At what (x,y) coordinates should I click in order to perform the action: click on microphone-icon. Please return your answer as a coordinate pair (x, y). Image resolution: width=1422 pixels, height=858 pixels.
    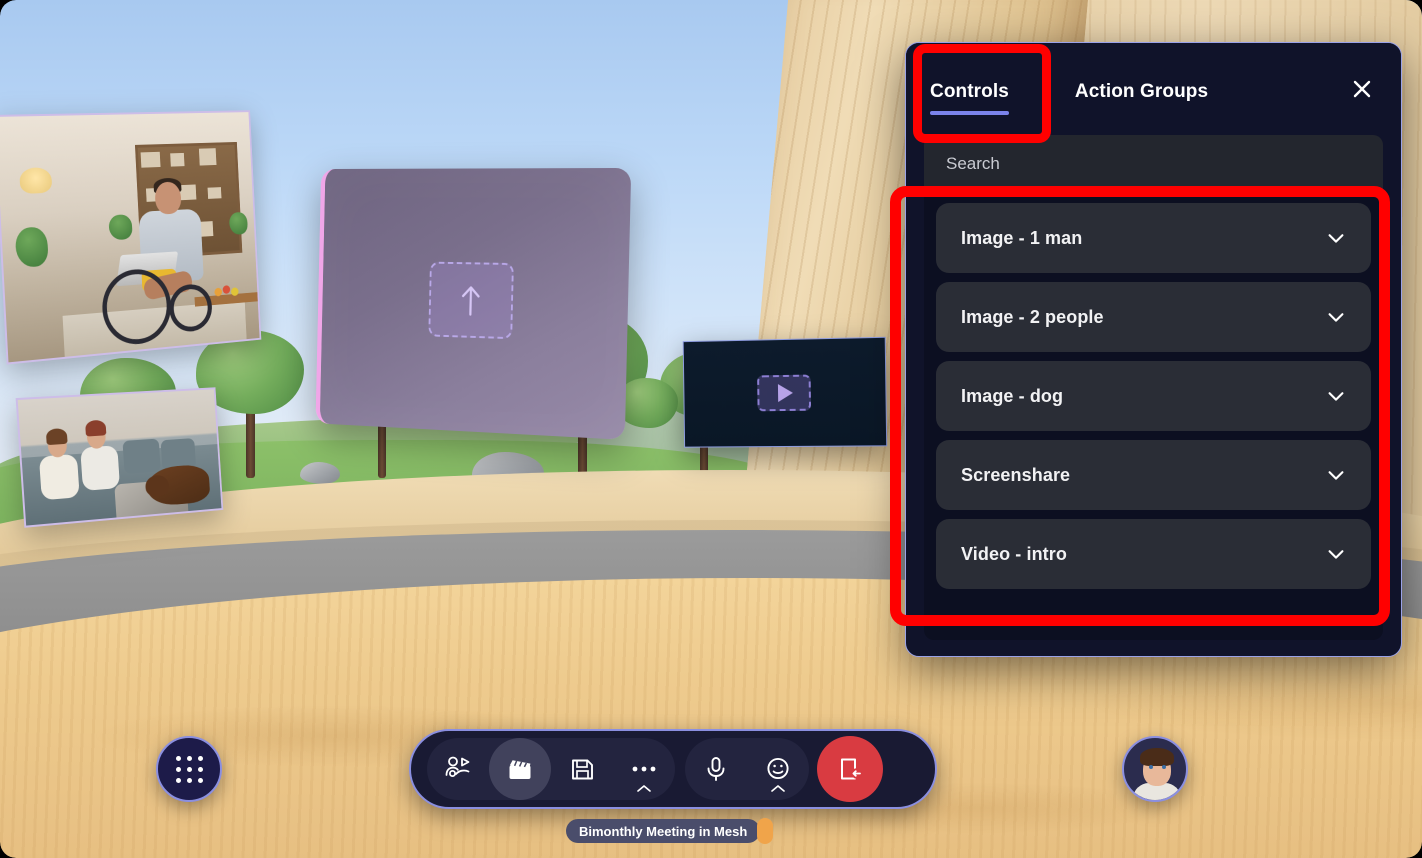
    Looking at the image, I should click on (716, 769).